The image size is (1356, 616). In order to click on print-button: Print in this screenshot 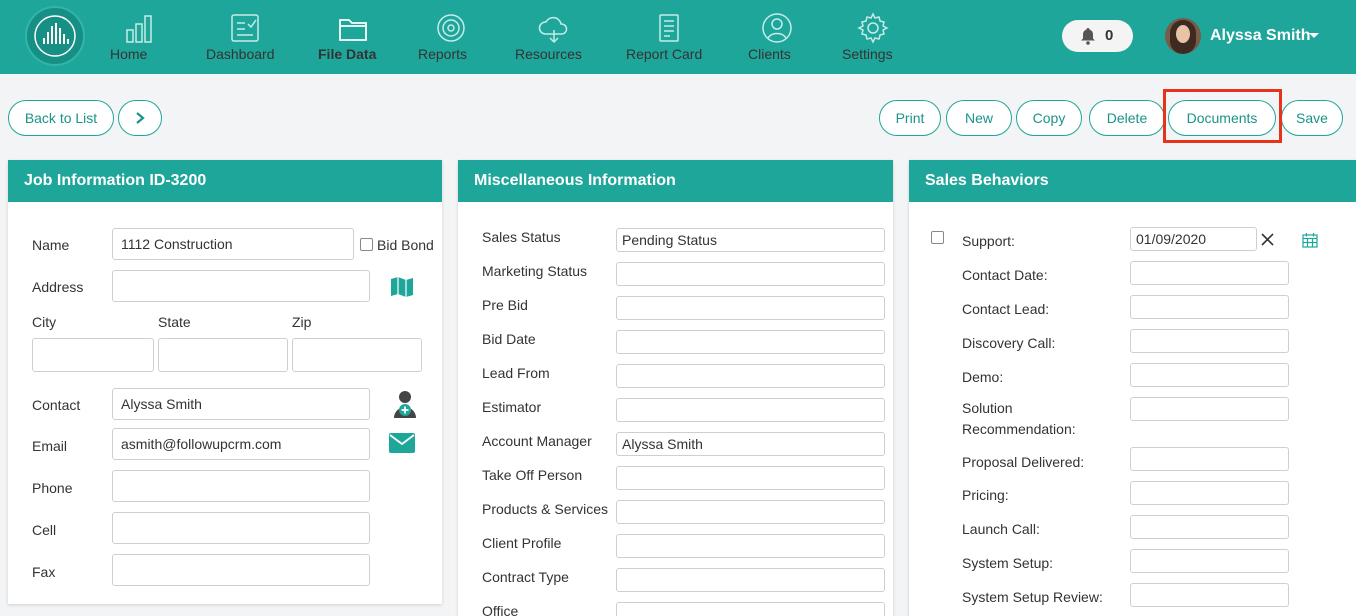, I will do `click(910, 118)`.